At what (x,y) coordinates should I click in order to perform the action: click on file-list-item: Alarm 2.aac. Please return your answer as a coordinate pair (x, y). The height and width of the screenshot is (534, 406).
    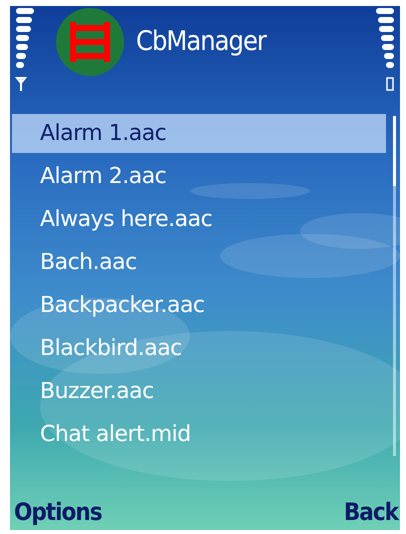
    Looking at the image, I should click on (199, 176).